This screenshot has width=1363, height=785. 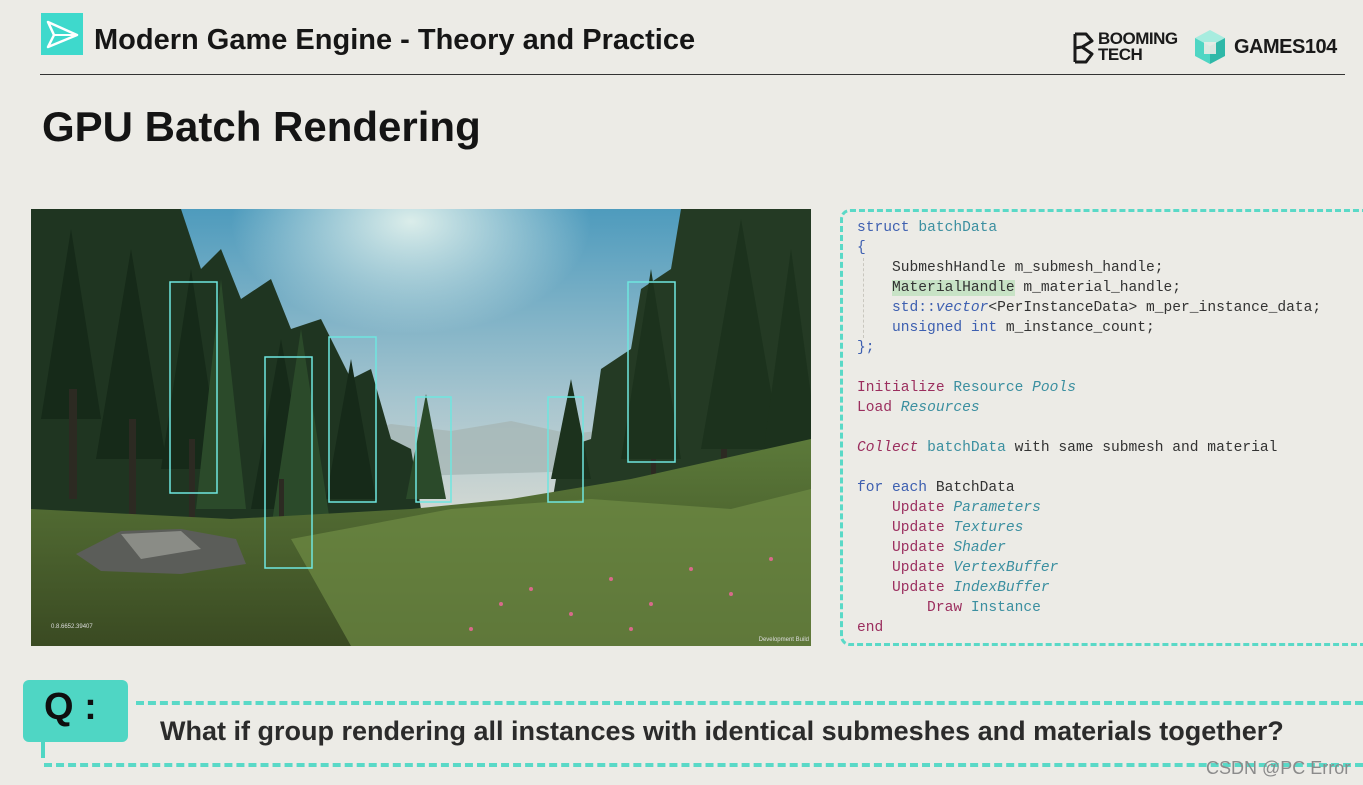 I want to click on code-token: SubmeshHandle m_submesh_handle;, so click(x=1010, y=268).